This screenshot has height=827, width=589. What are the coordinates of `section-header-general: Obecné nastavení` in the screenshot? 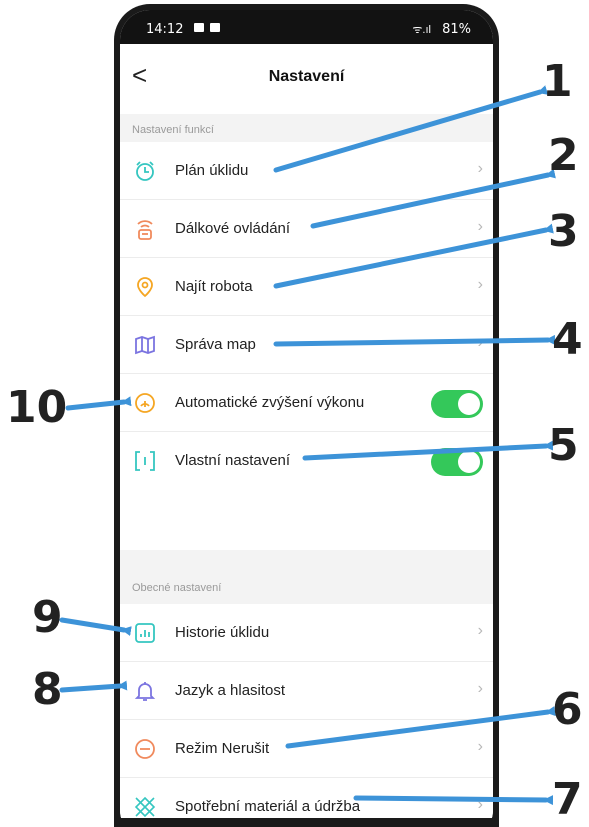 It's located at (306, 577).